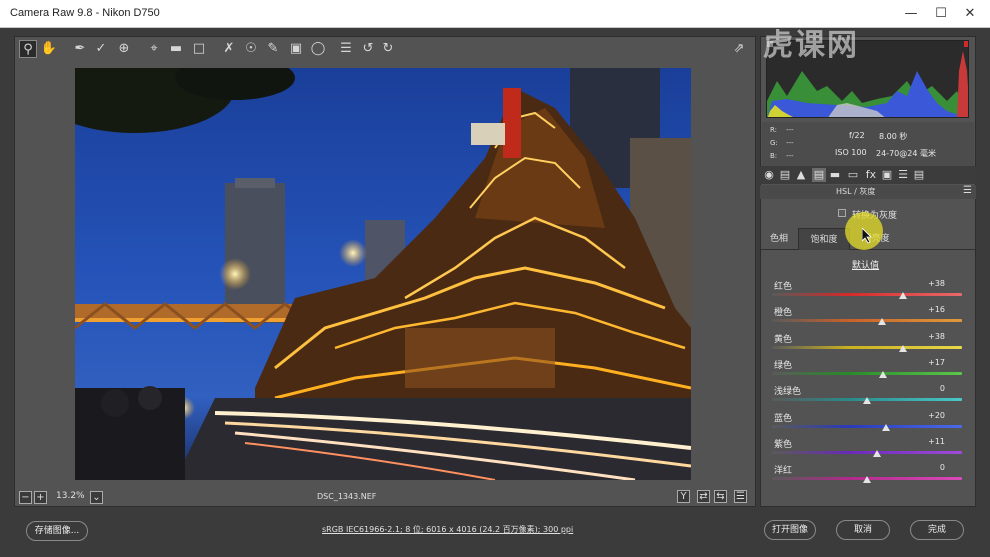  I want to click on white-balance-icon: ✒, so click(80, 49).